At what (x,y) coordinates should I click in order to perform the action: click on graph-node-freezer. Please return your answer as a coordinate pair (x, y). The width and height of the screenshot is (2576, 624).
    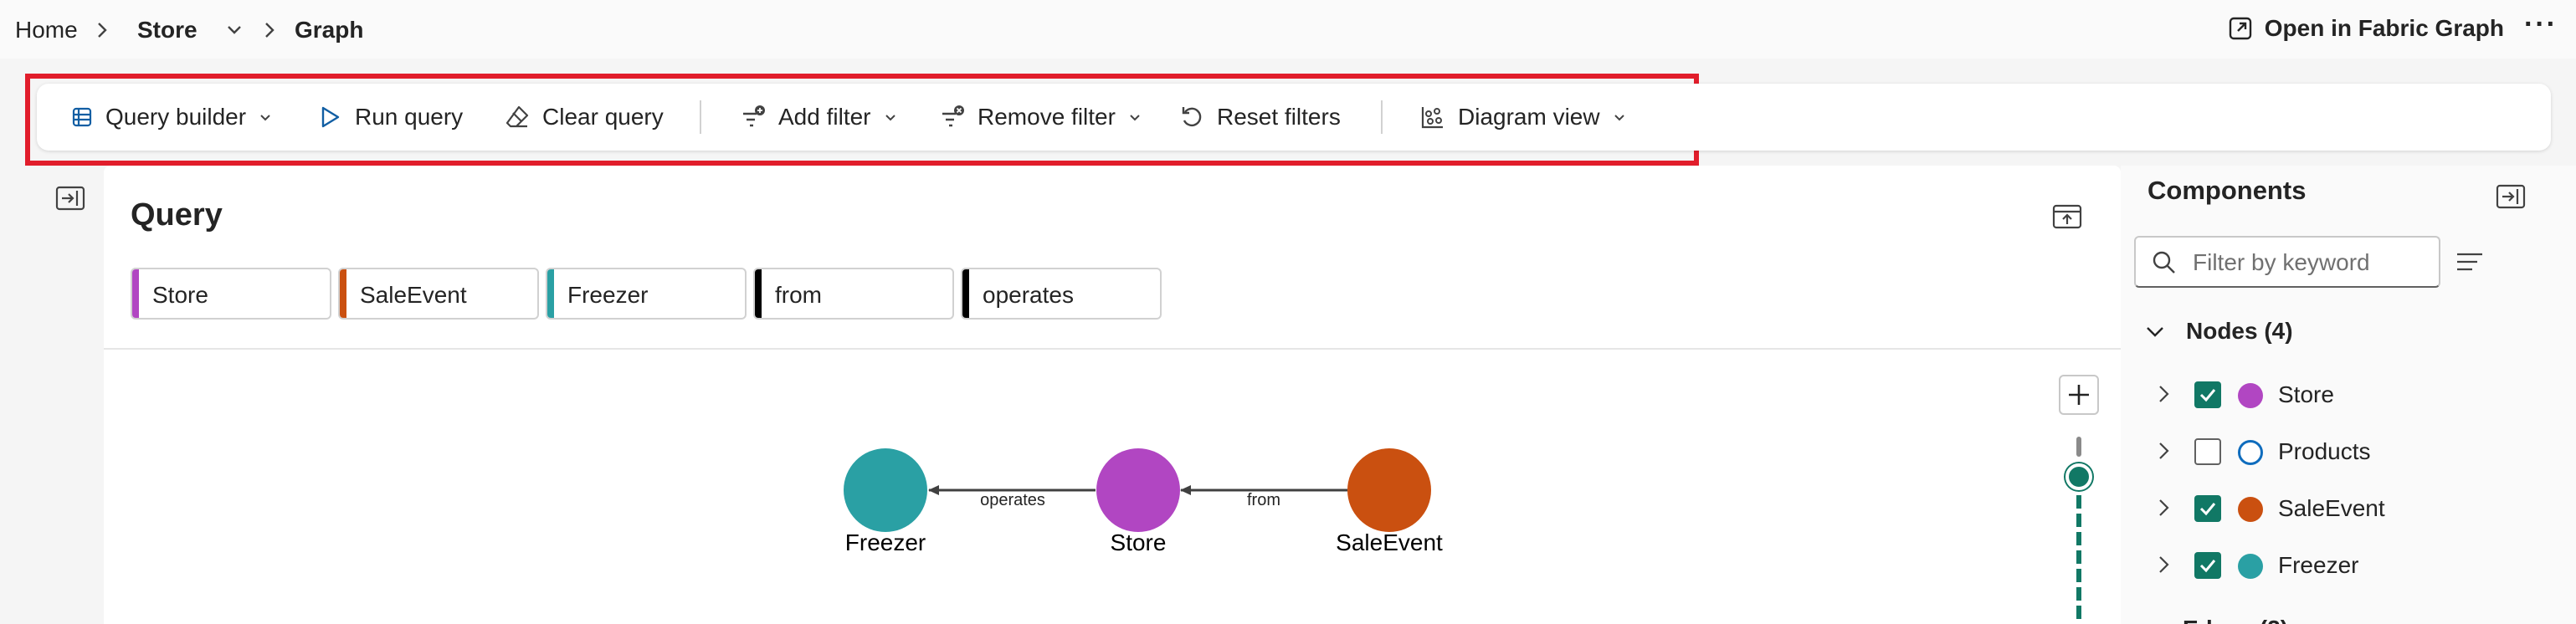
    Looking at the image, I should click on (885, 490).